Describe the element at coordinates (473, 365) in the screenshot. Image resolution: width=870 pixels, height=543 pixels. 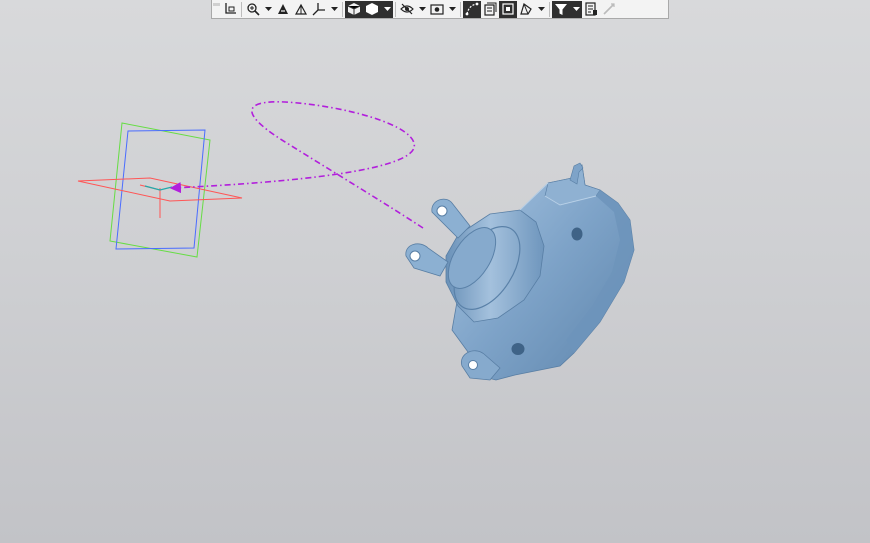
I see `part-bottom-lug-hole` at that location.